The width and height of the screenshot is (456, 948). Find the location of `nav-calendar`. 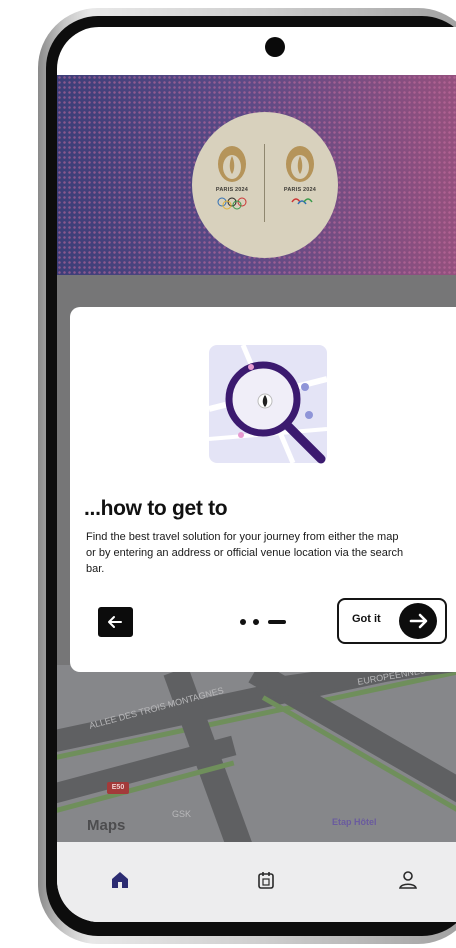

nav-calendar is located at coordinates (266, 880).